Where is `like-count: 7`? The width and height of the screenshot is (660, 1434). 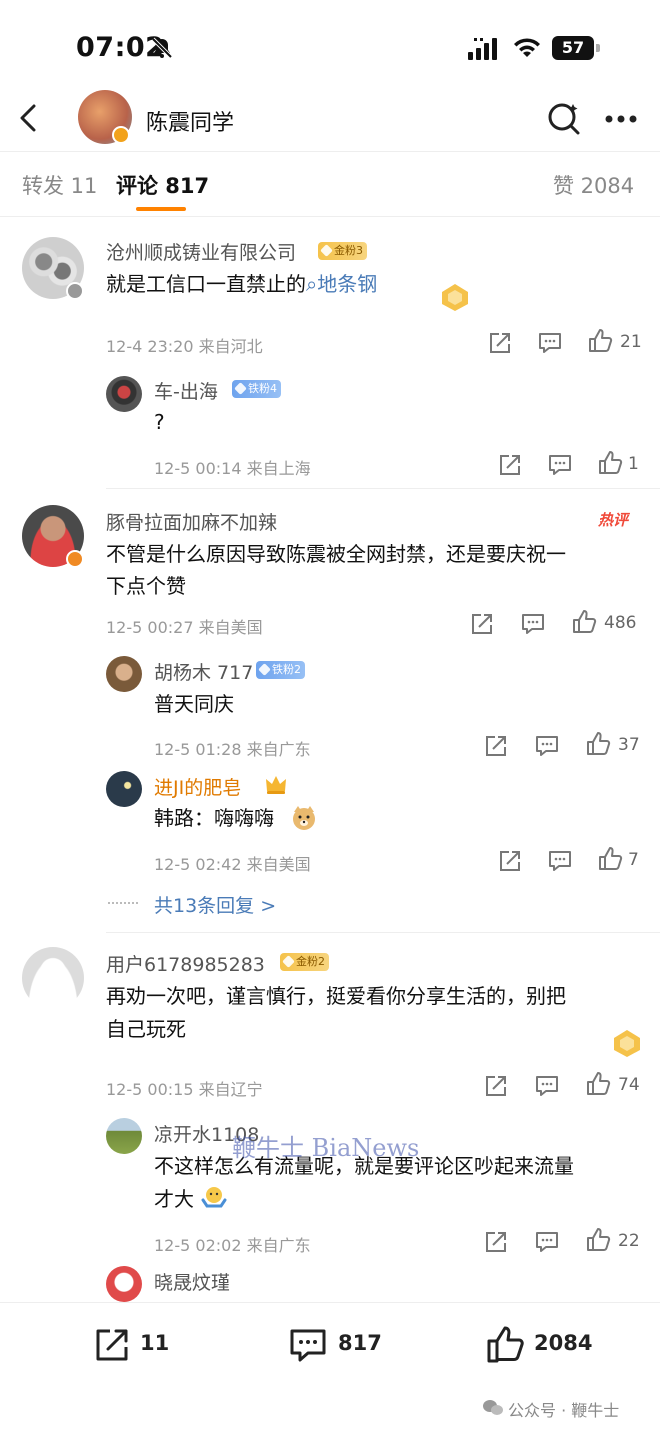 like-count: 7 is located at coordinates (633, 860).